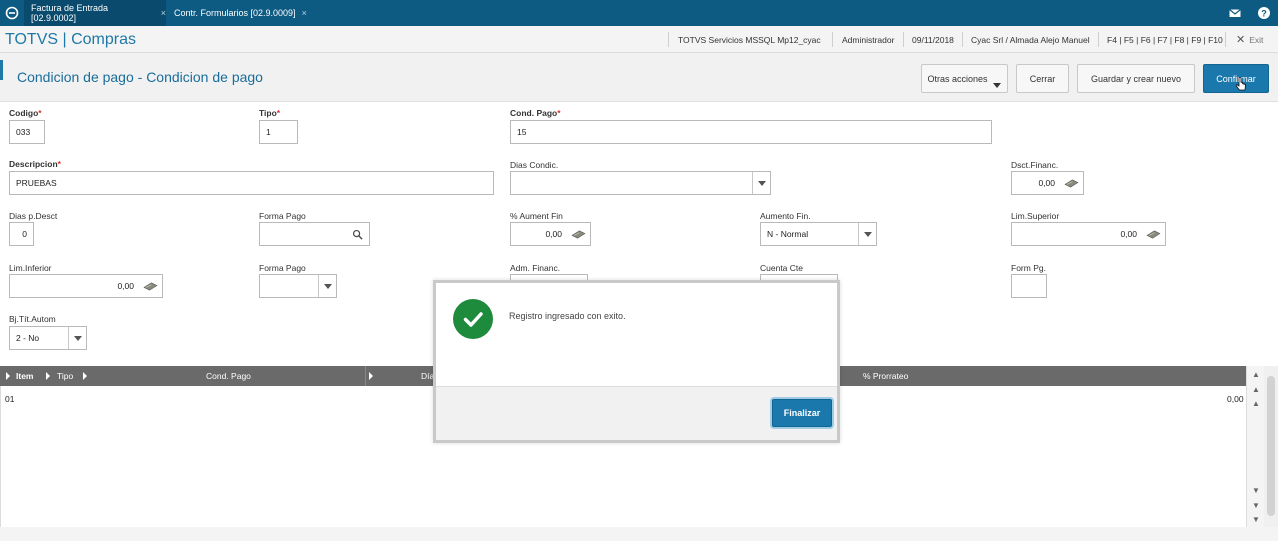 The image size is (1278, 541). I want to click on finish-button: Finalizar, so click(802, 413).